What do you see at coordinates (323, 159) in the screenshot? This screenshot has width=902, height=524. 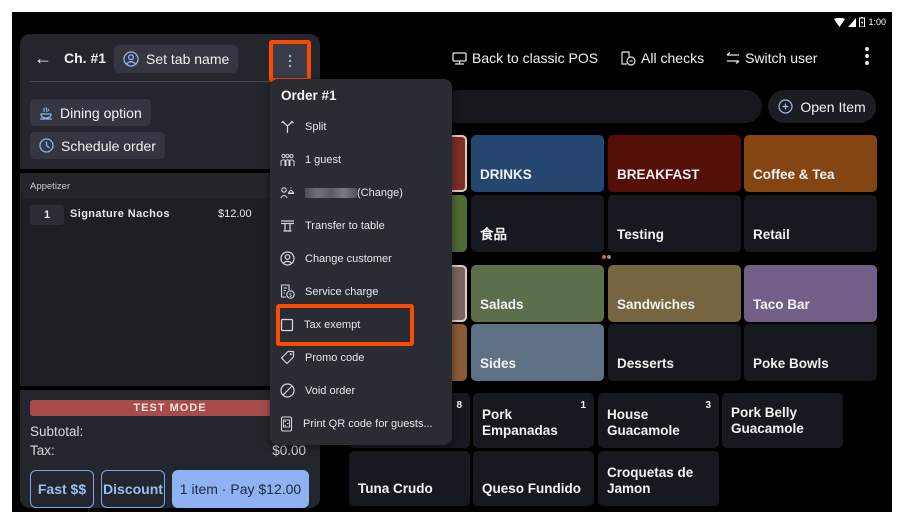 I see `menu-item-label: 1 guest` at bounding box center [323, 159].